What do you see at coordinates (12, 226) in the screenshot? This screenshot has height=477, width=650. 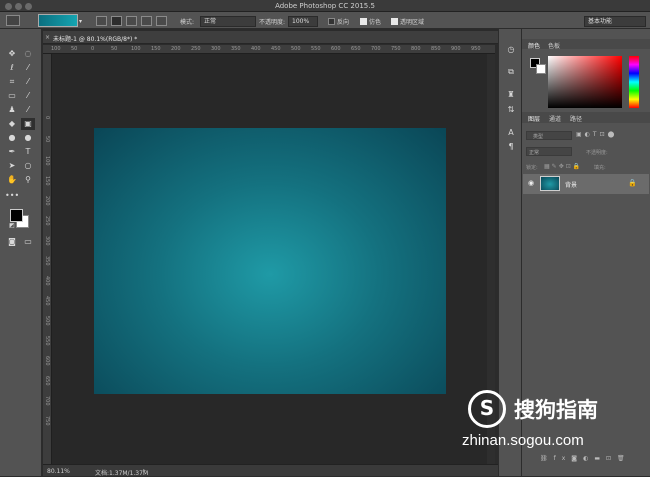 I see `default-colors-icon: ◩` at bounding box center [12, 226].